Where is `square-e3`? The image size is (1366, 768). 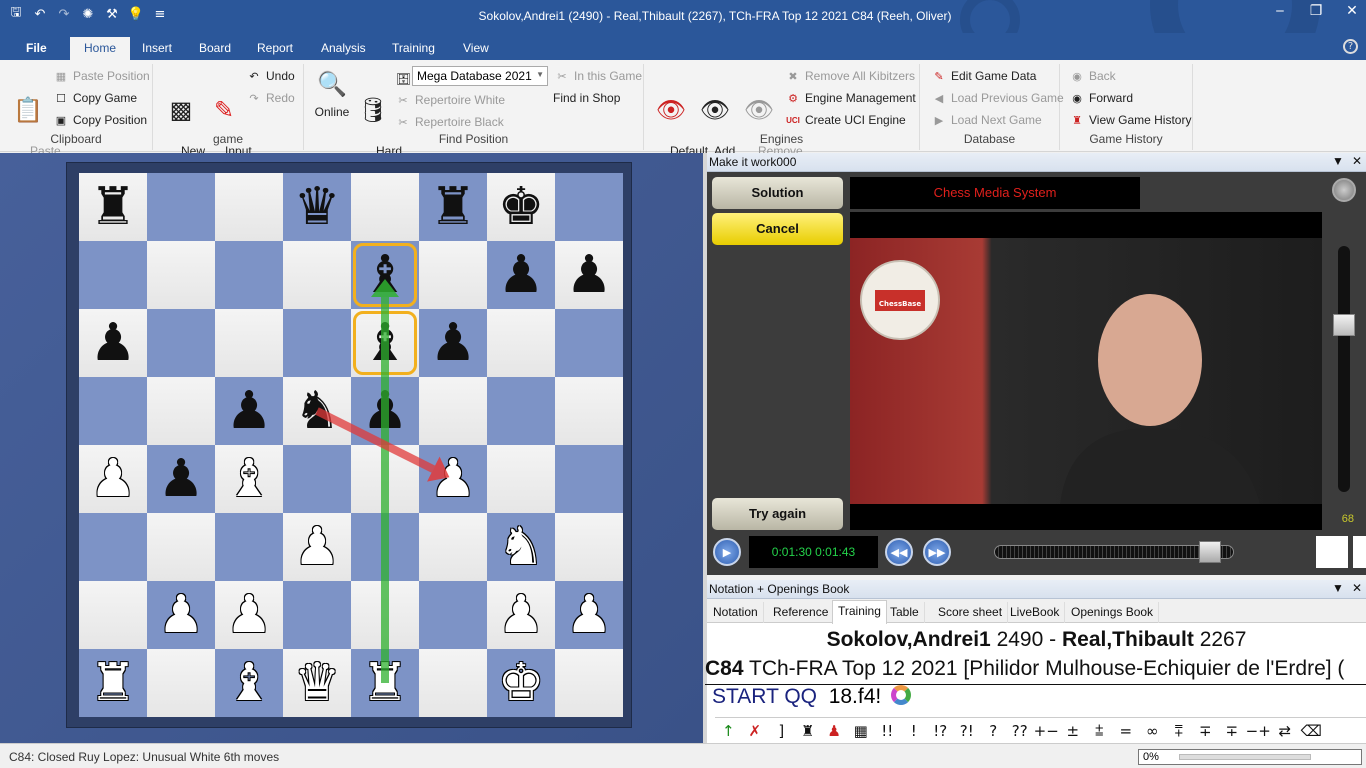 square-e3 is located at coordinates (385, 547).